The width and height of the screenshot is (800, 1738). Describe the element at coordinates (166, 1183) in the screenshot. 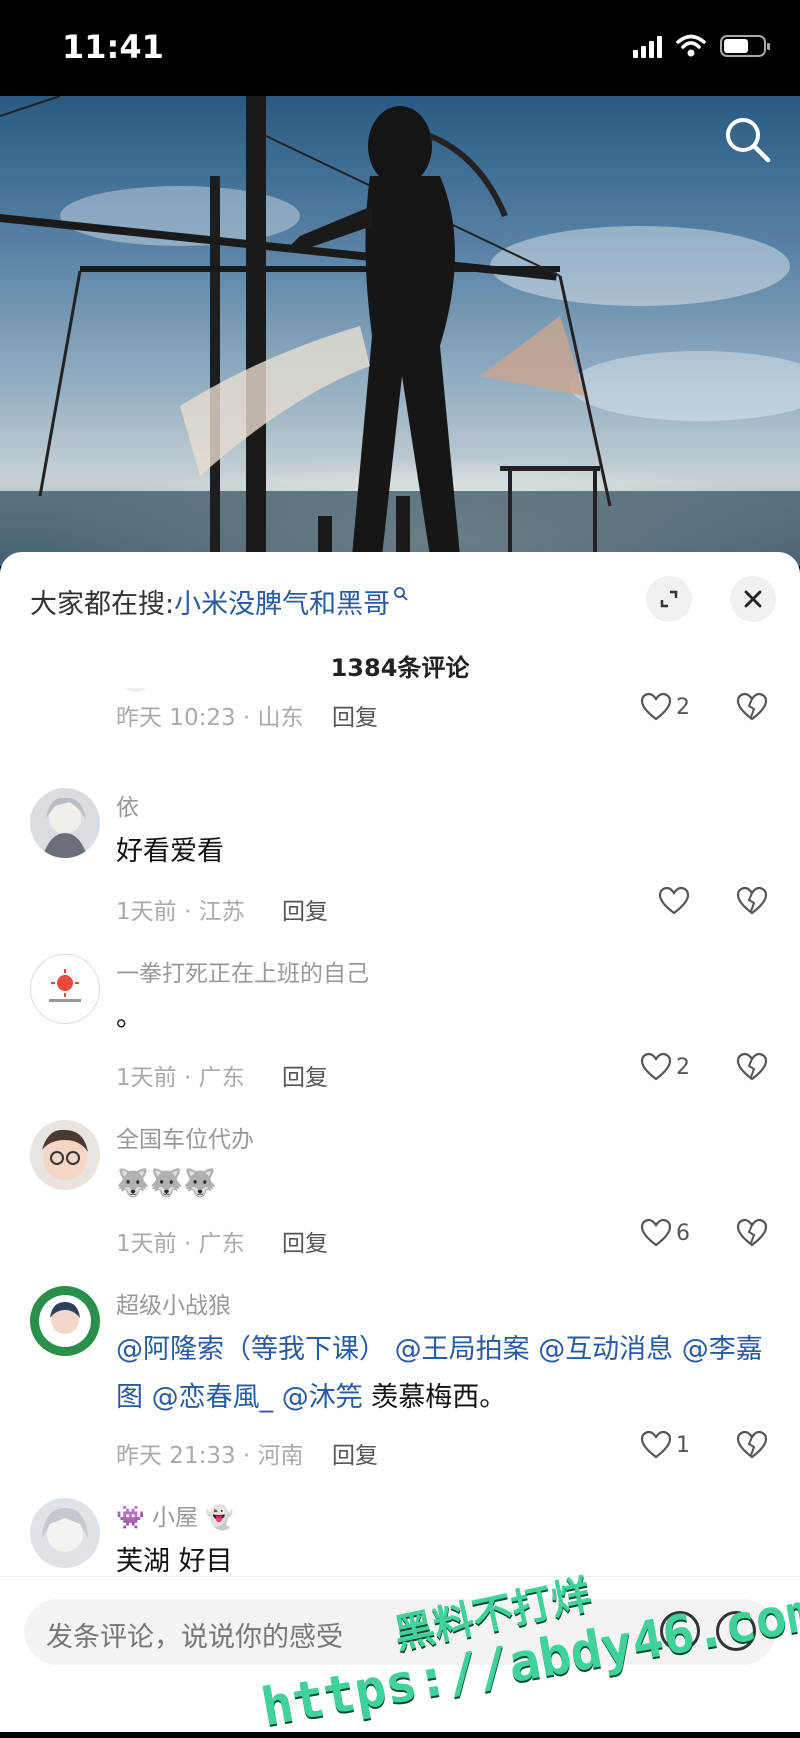

I see `comment-text: 🐺🐺🐺` at that location.